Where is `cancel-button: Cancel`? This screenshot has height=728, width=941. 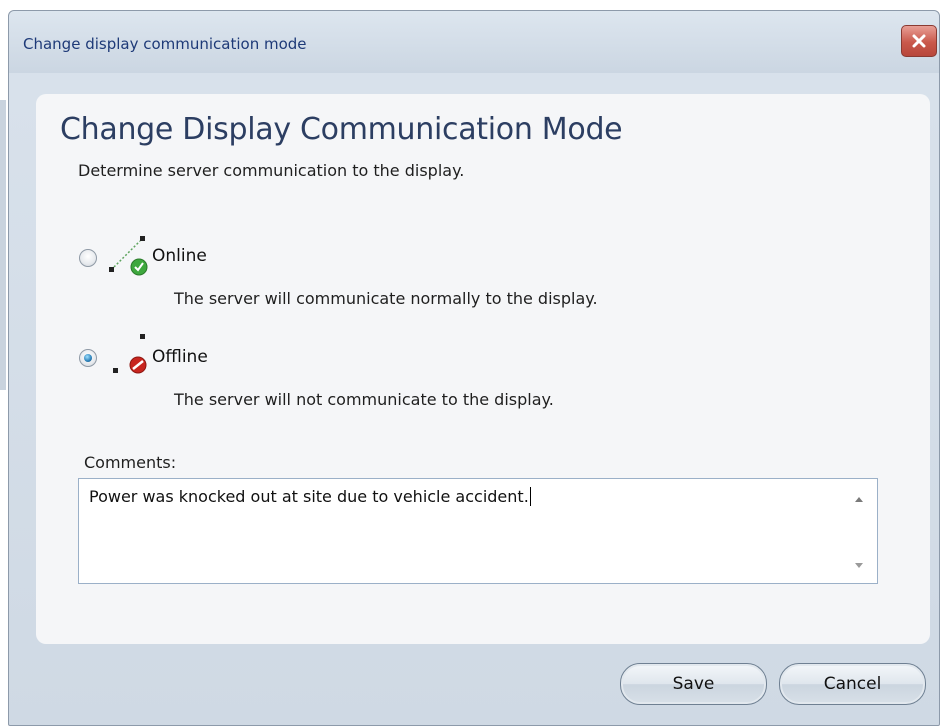 cancel-button: Cancel is located at coordinates (852, 684).